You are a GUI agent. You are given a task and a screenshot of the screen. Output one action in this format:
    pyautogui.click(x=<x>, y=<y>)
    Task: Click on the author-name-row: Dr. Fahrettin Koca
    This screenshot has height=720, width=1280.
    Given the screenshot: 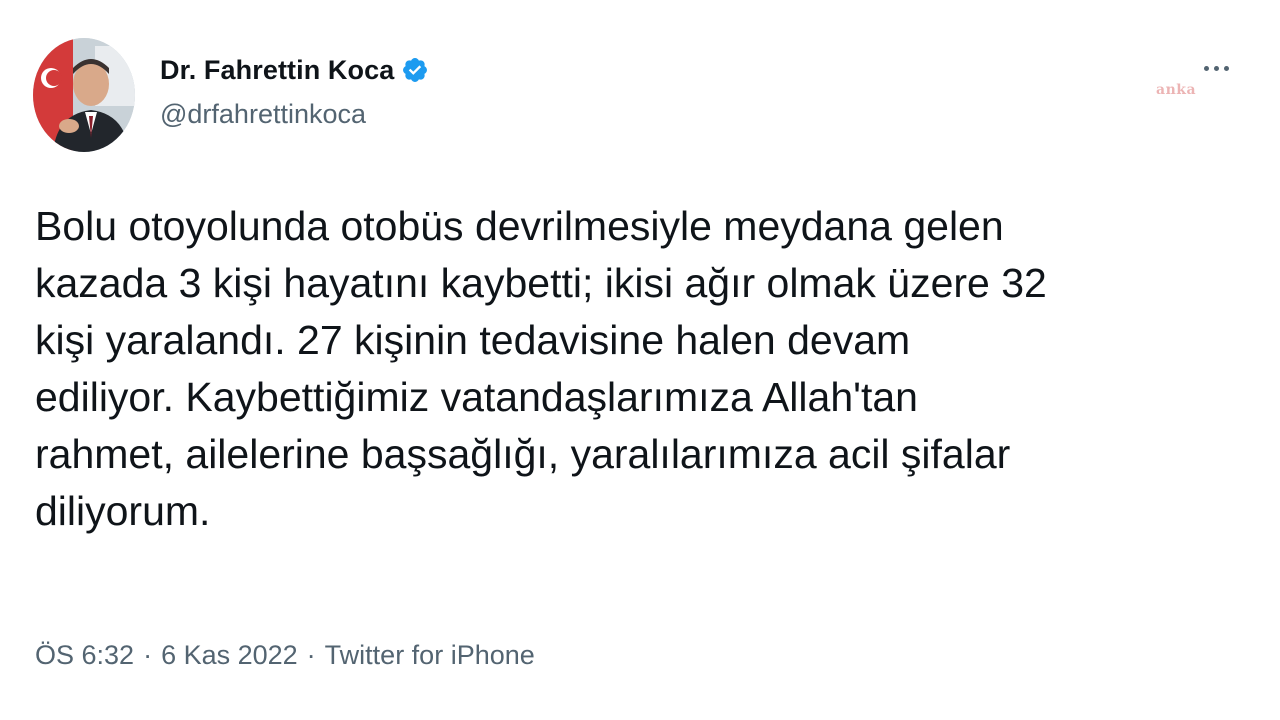 What is the action you would take?
    pyautogui.click(x=294, y=70)
    